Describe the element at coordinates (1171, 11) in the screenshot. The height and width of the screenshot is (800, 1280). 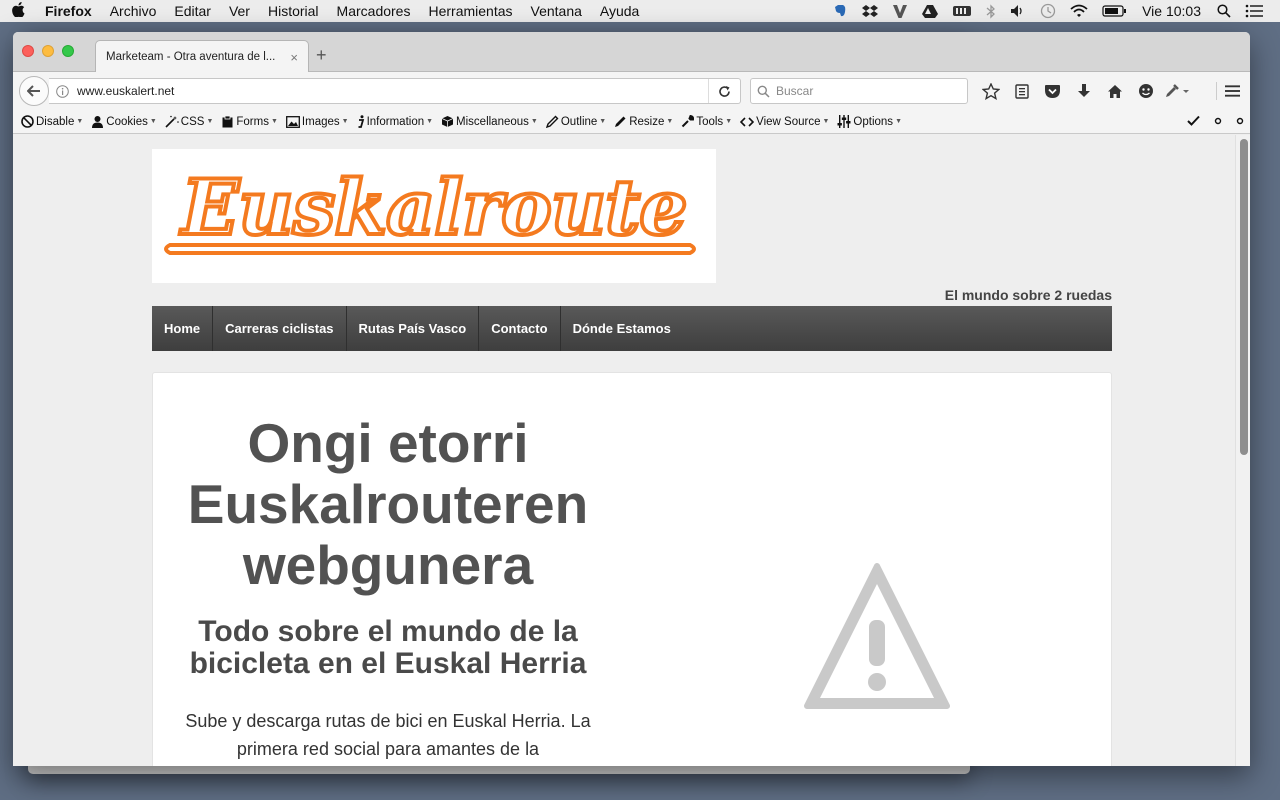
I see `menubar-clock: Vie 10:03` at that location.